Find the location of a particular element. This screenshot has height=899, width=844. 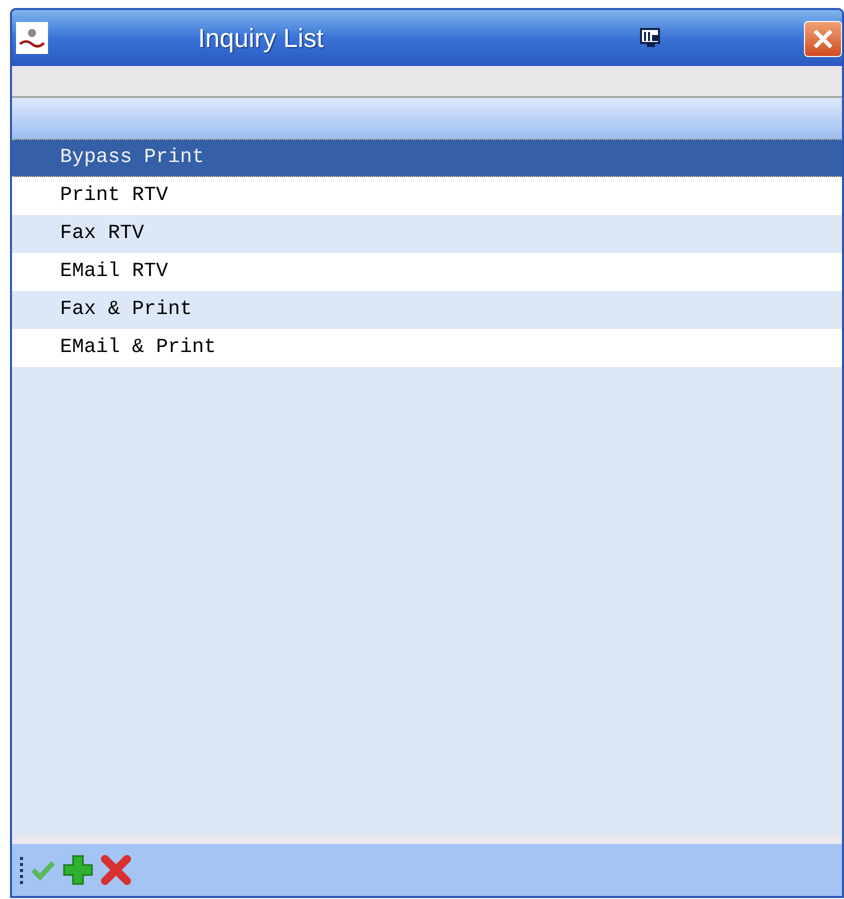

checkmark-icon is located at coordinates (43, 870).